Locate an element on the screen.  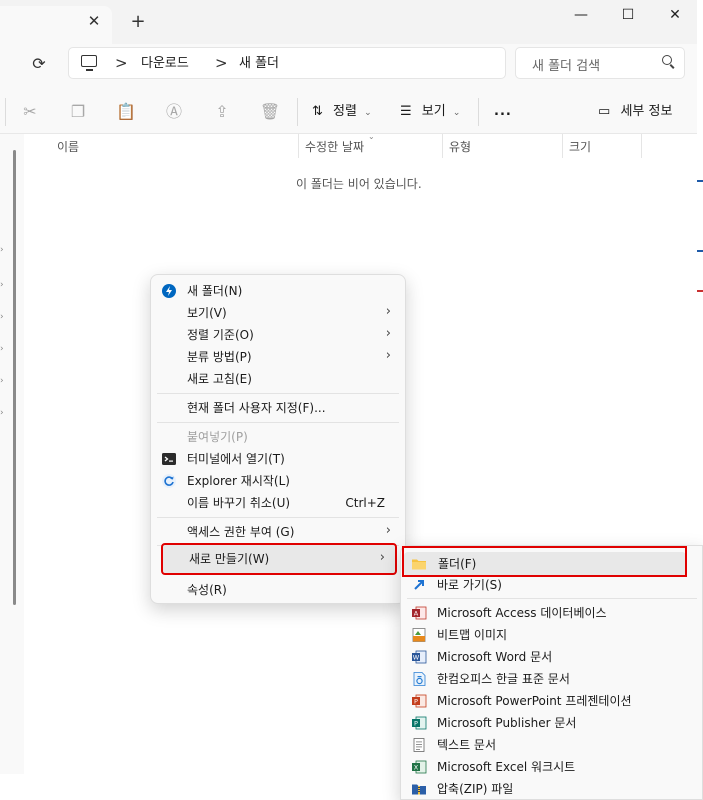
submenu-item-text-document: 텍스트 문서 is located at coordinates (551, 745).